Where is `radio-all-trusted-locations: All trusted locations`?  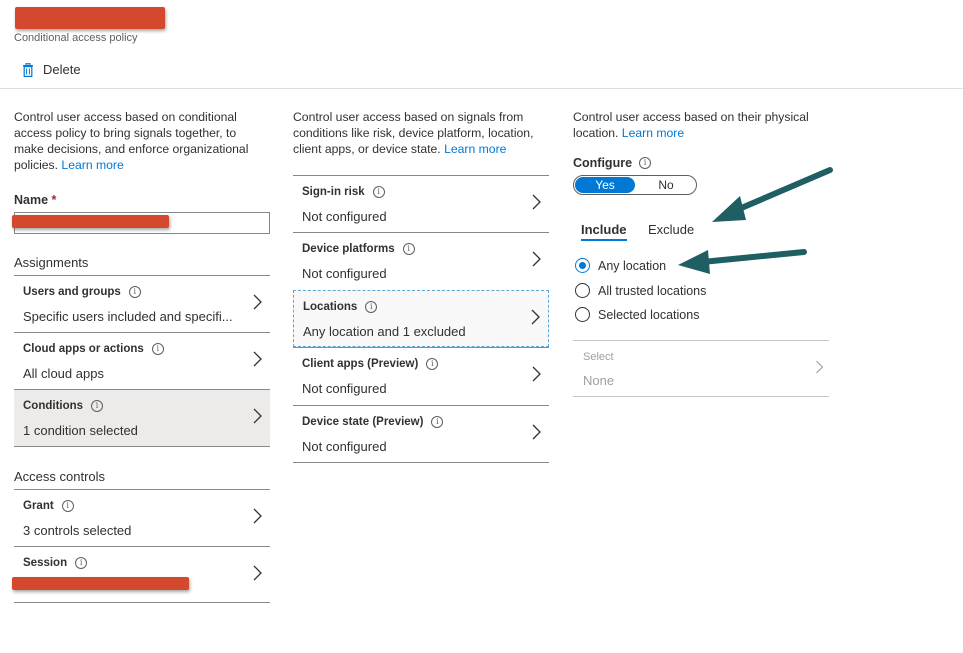 radio-all-trusted-locations: All trusted locations is located at coordinates (640, 290).